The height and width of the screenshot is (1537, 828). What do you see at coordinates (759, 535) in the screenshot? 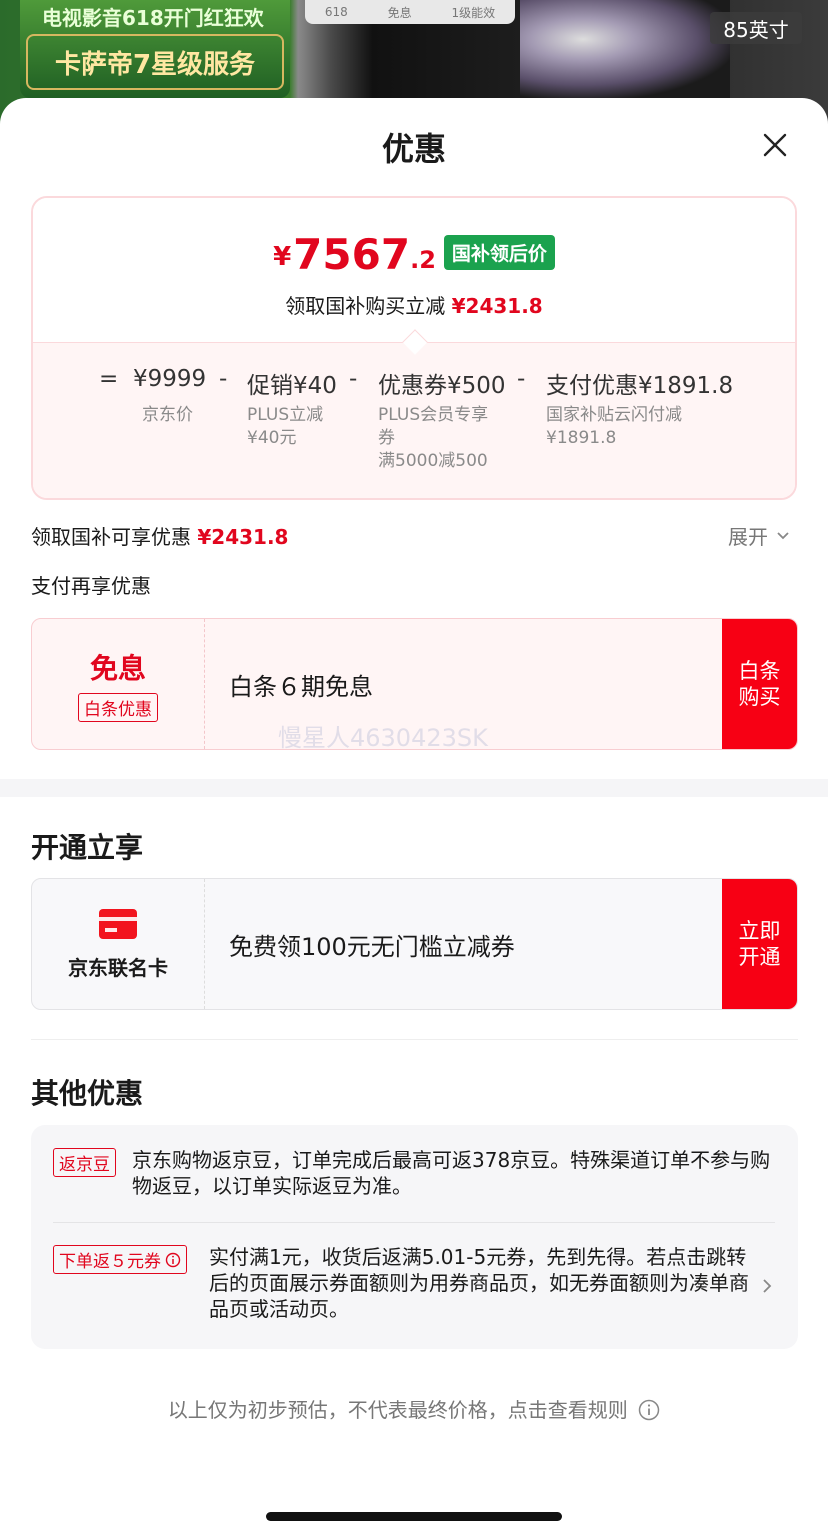
I see `expand-button: 展开` at bounding box center [759, 535].